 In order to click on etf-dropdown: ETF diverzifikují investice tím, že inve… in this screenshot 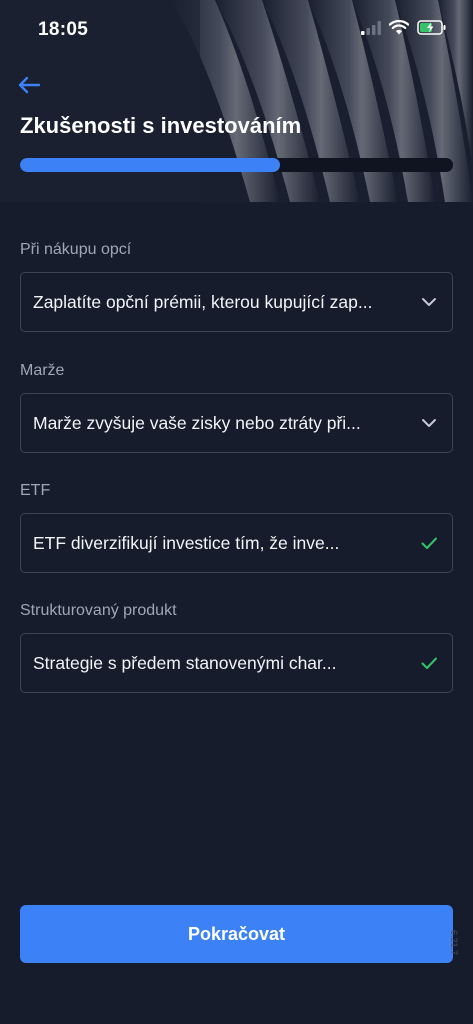, I will do `click(236, 543)`.